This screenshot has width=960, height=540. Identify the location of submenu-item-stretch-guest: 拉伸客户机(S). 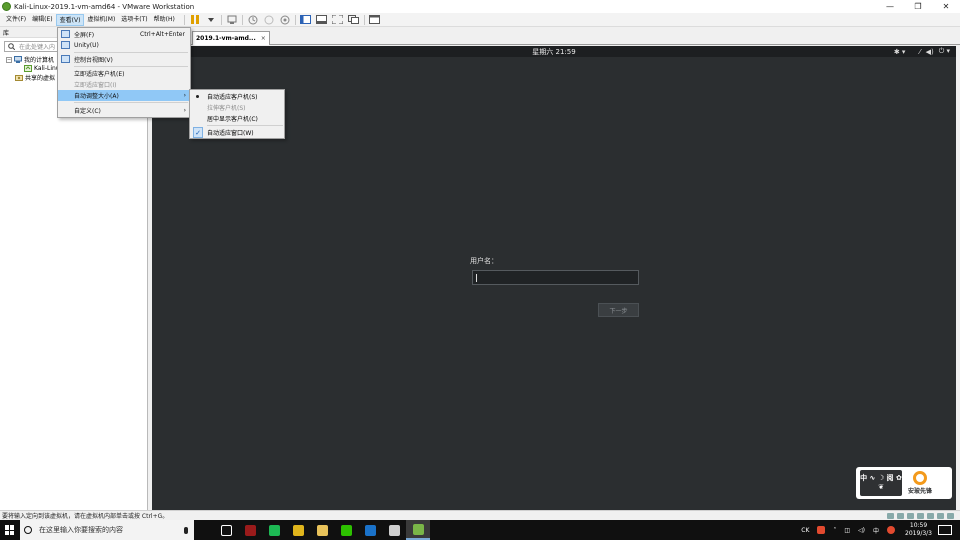
(237, 107).